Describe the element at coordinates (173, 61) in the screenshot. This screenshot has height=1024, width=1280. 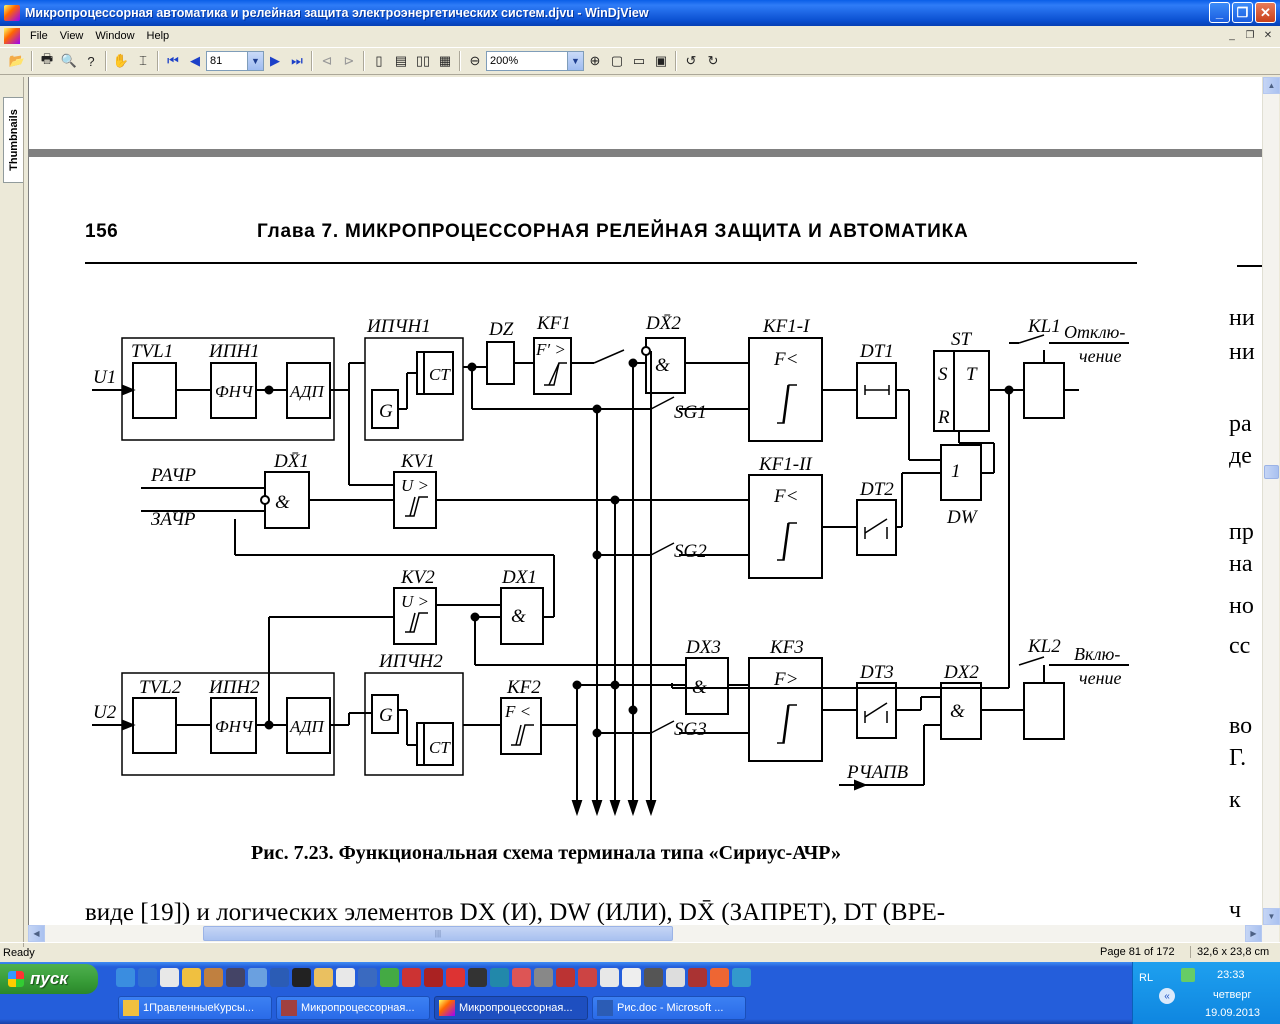
I see `first-page-icon: ⏮` at that location.